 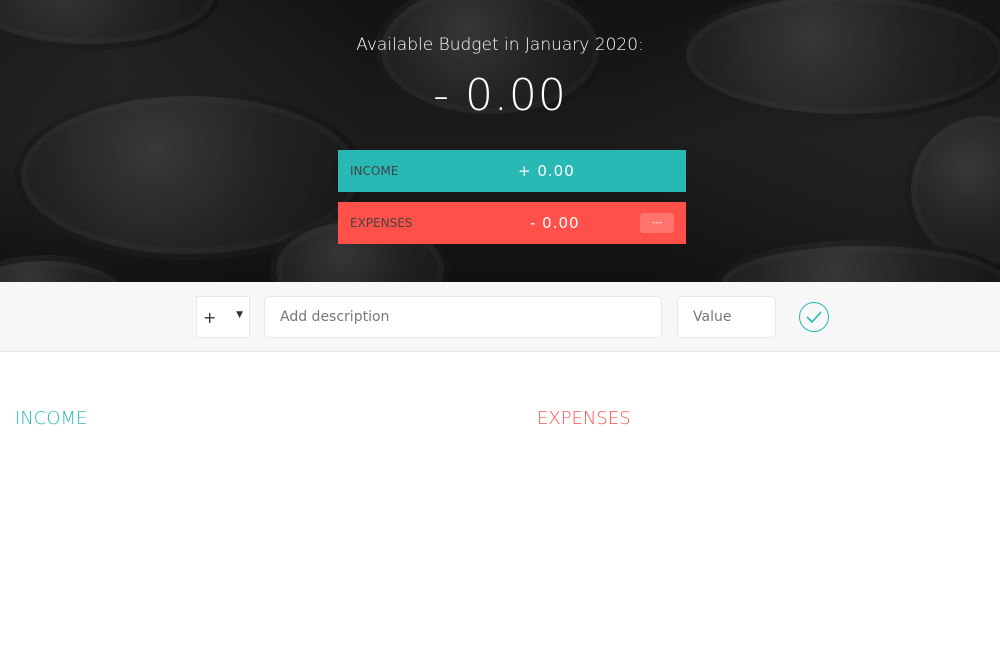 I want to click on submit-button, so click(x=814, y=317).